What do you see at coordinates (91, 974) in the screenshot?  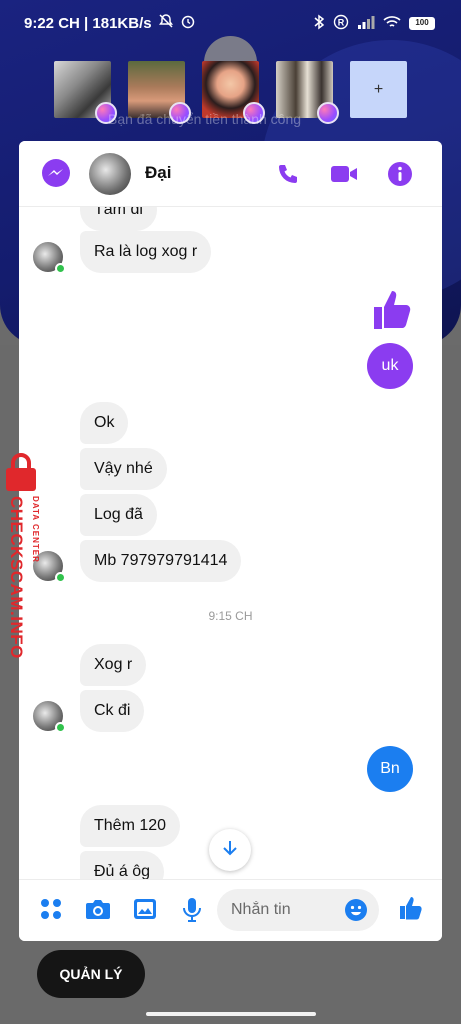 I see `manage-button: QUẢN LÝ` at bounding box center [91, 974].